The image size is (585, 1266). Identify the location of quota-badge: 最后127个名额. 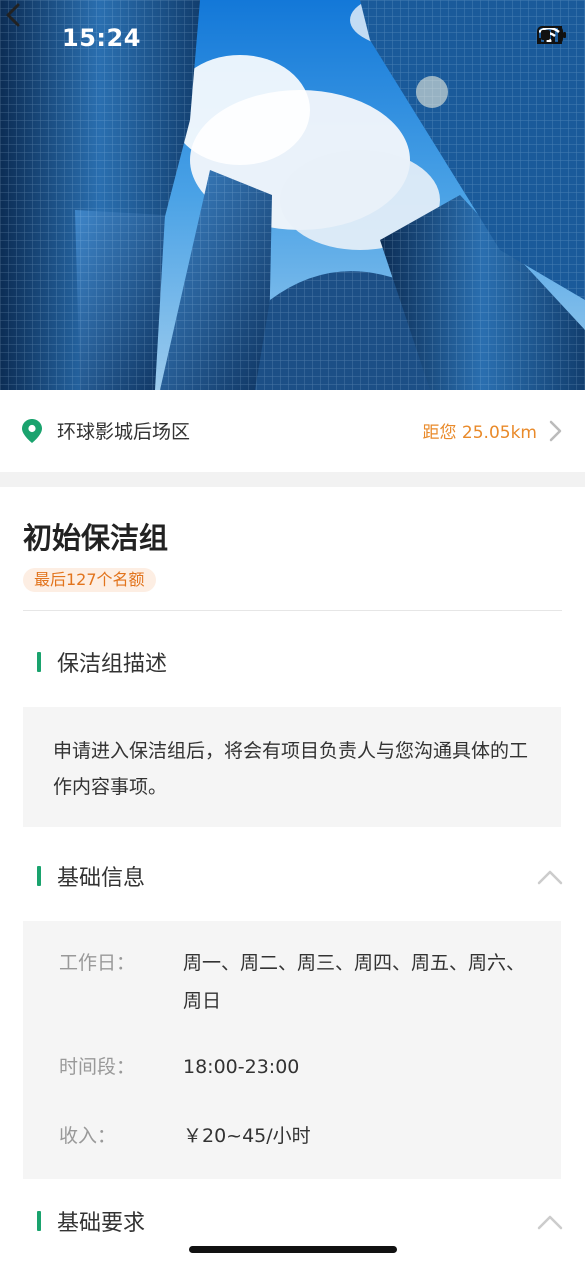
(89, 580).